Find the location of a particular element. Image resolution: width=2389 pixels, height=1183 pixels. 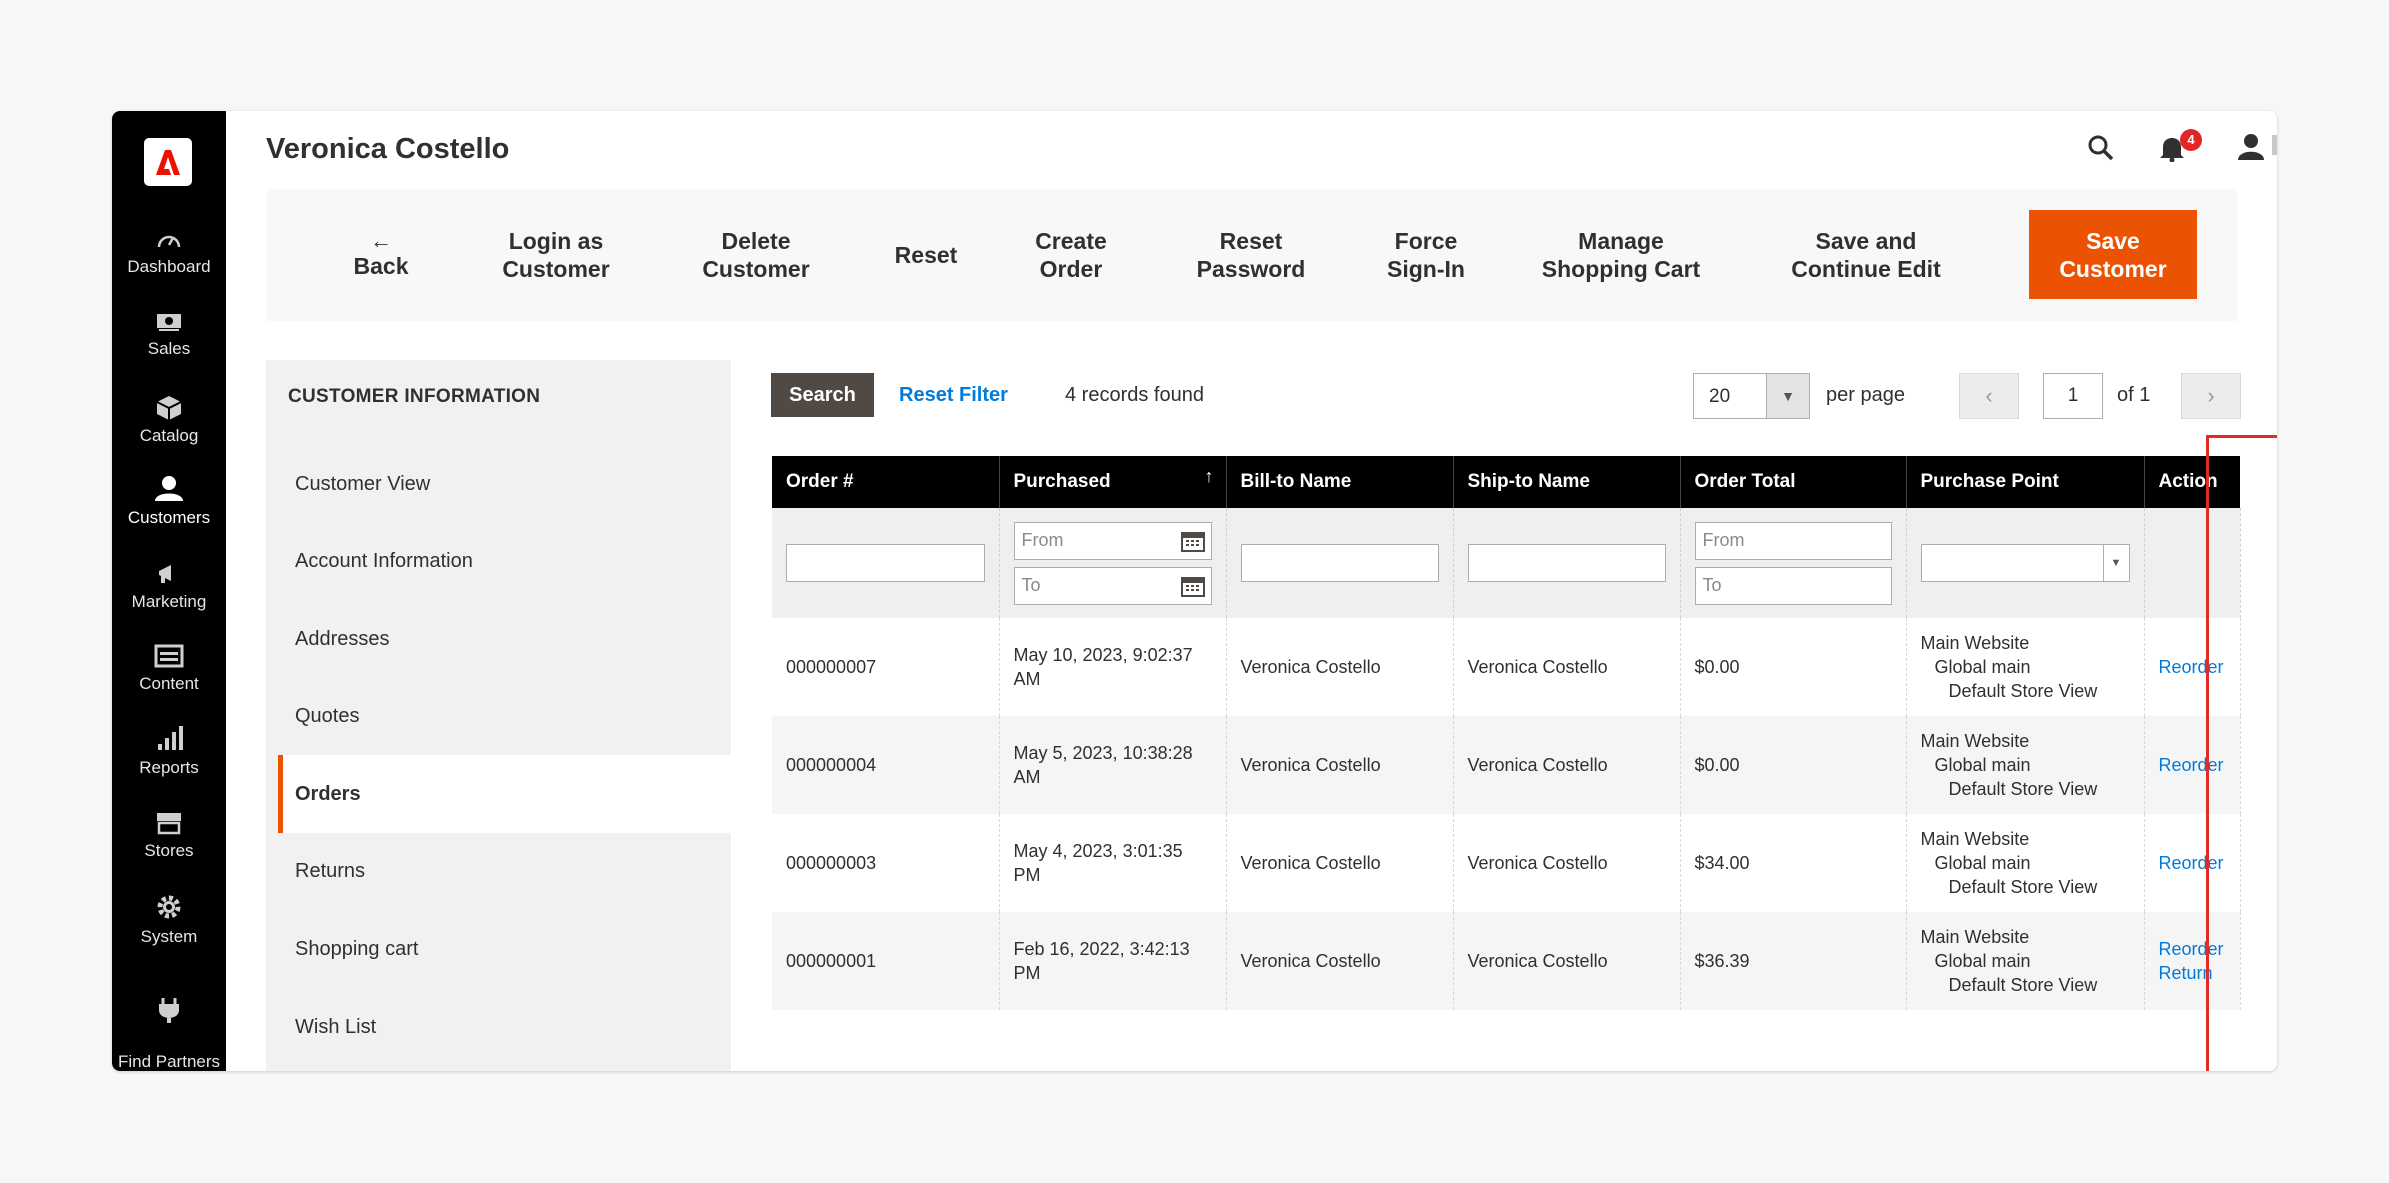

force-signin-button: Force Sign-In is located at coordinates (1426, 255).